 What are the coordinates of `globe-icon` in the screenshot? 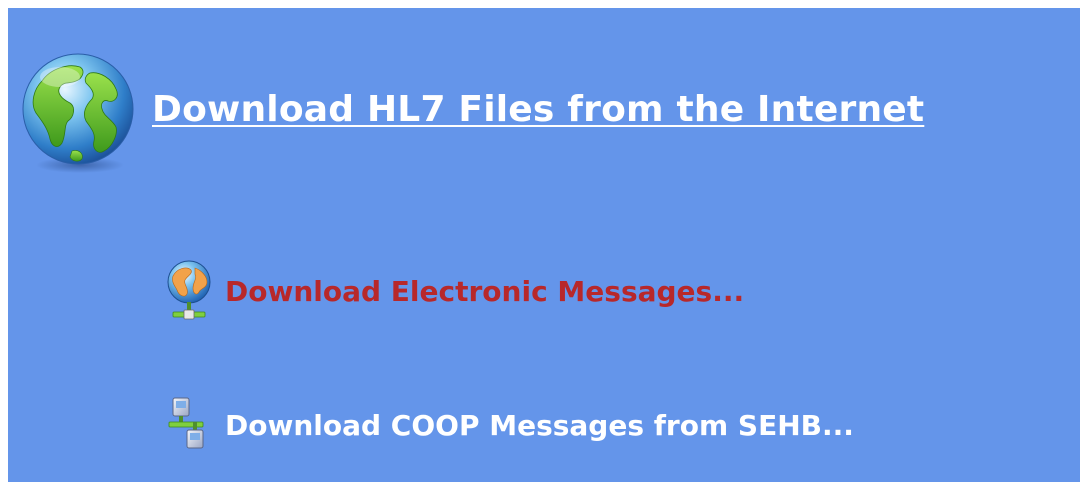 It's located at (78, 113).